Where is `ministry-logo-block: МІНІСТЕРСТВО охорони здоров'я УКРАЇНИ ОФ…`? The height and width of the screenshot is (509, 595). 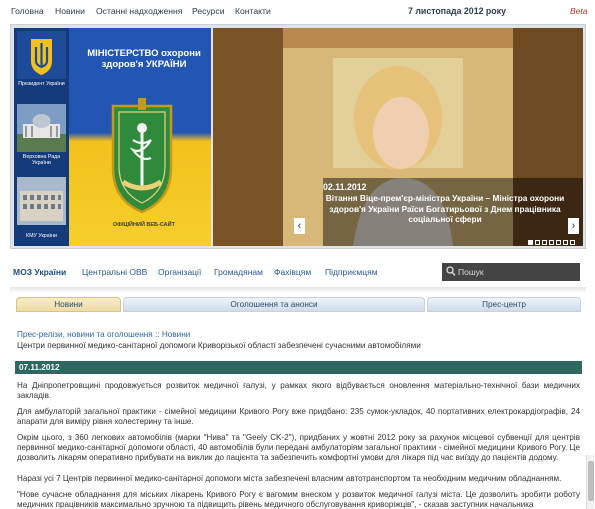
ministry-logo-block: МІНІСТЕРСТВО охорони здоров'я УКРАЇНИ ОФ… is located at coordinates (140, 137).